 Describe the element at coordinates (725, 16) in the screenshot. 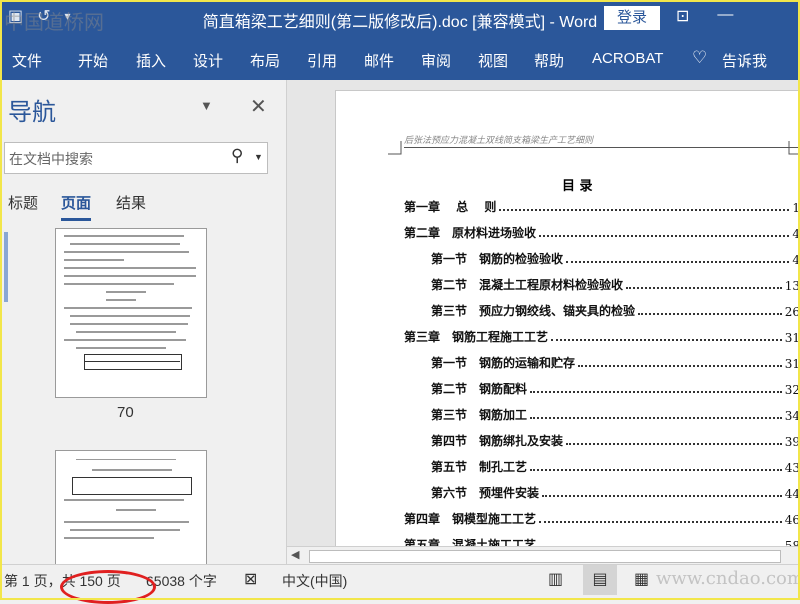

I see `minimize-icon: —` at that location.